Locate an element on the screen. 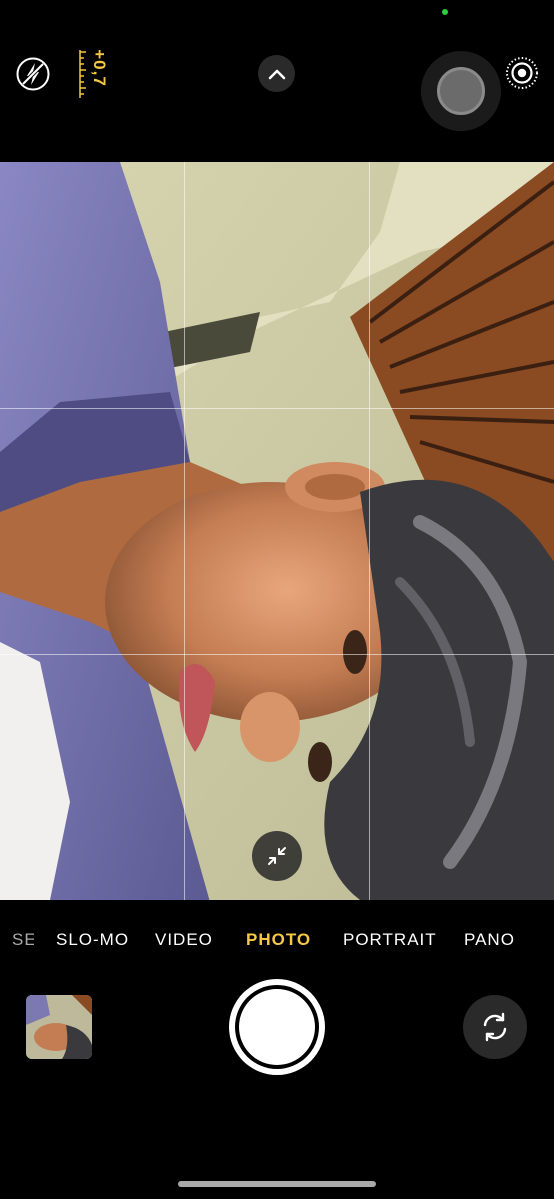  mode-photo: PHOTO is located at coordinates (278, 940).